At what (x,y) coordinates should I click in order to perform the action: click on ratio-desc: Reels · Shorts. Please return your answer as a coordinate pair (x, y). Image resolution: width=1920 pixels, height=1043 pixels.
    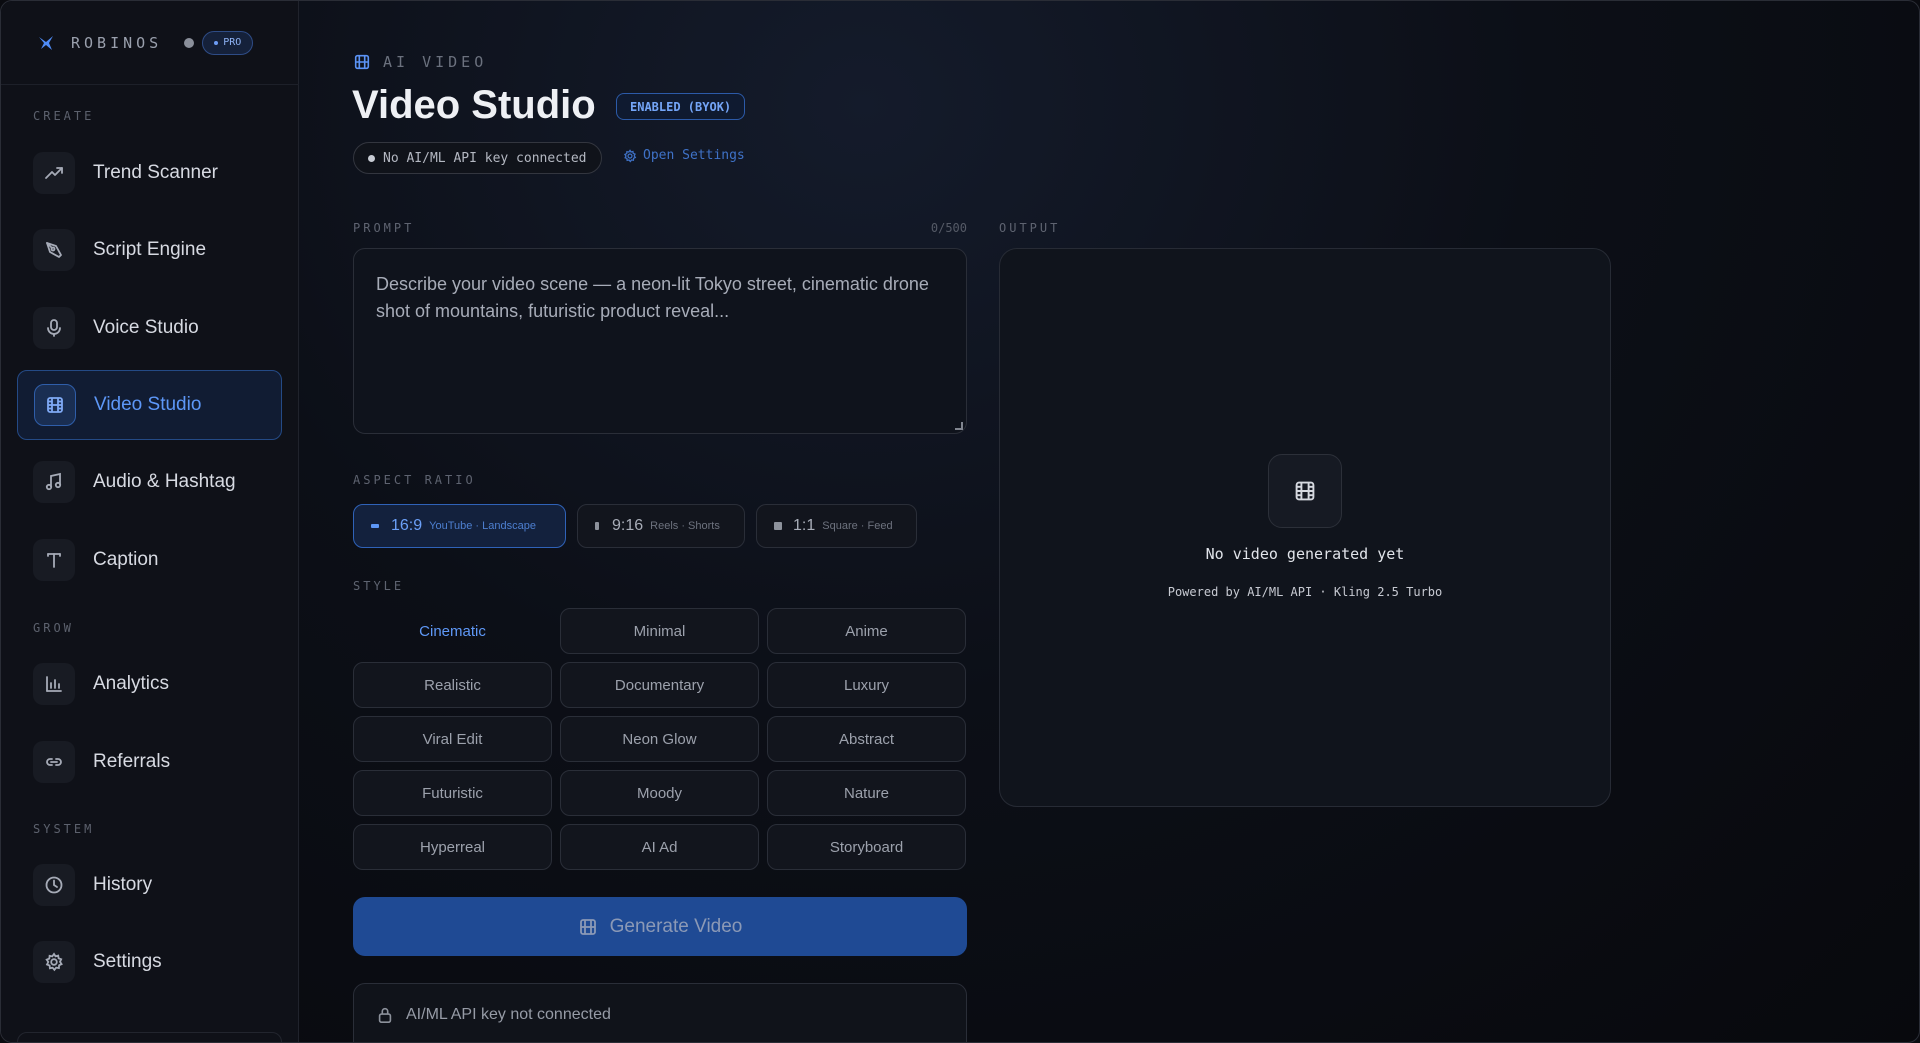
    Looking at the image, I should click on (685, 526).